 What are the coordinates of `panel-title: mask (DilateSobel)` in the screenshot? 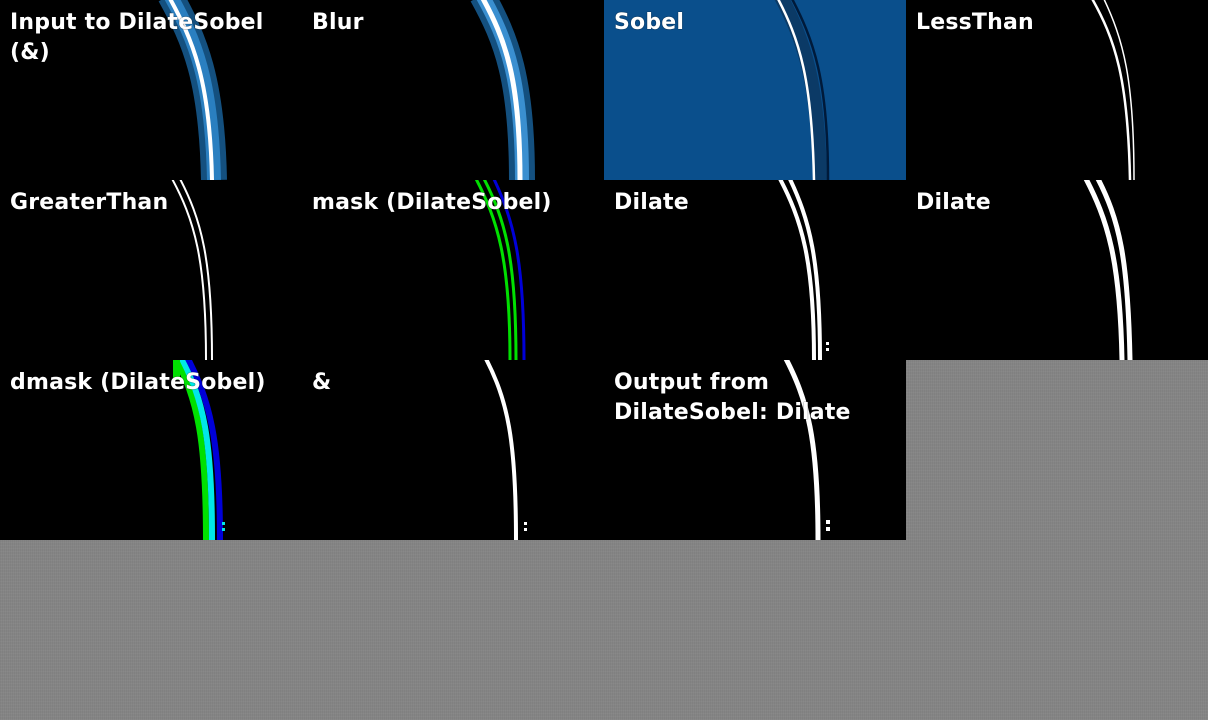 It's located at (432, 202).